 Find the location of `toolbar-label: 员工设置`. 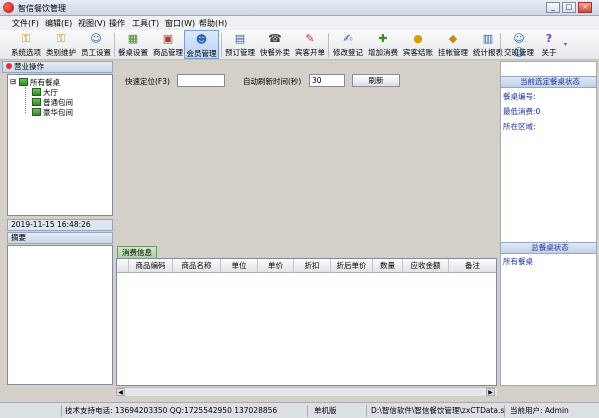

toolbar-label: 员工设置 is located at coordinates (96, 52).